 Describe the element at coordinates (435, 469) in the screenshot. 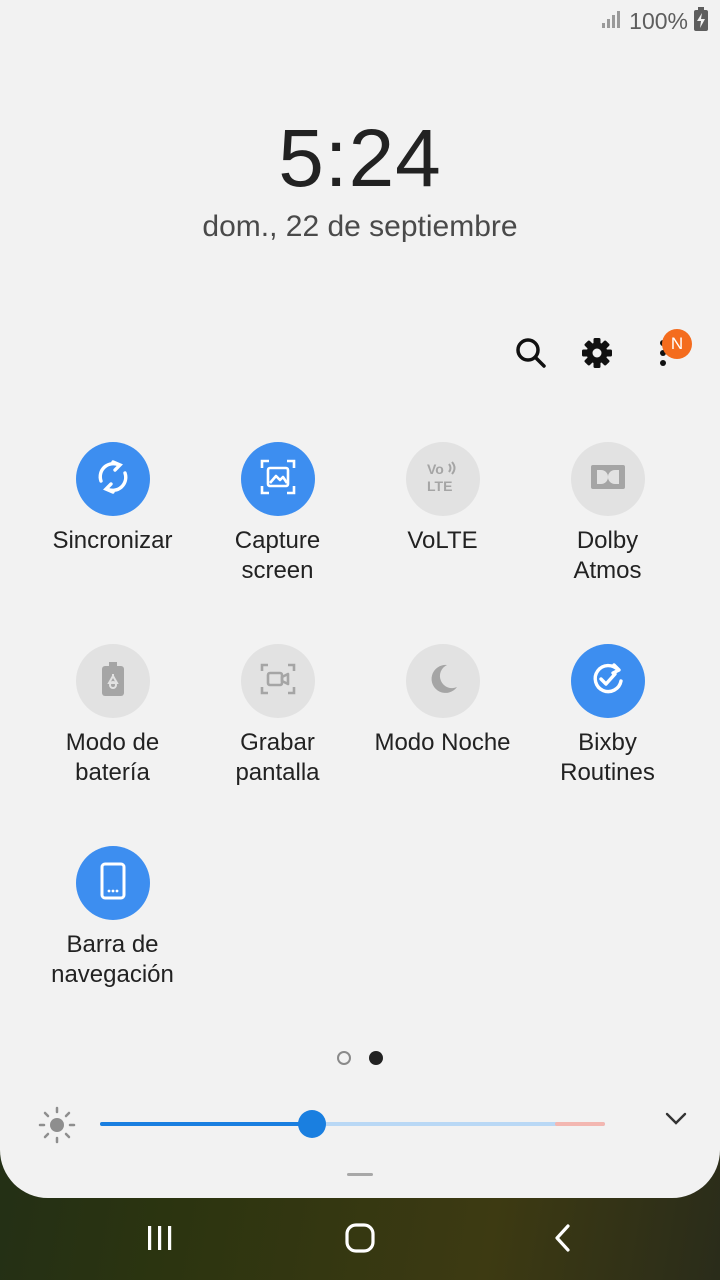

I see `svg-text: Vo` at that location.